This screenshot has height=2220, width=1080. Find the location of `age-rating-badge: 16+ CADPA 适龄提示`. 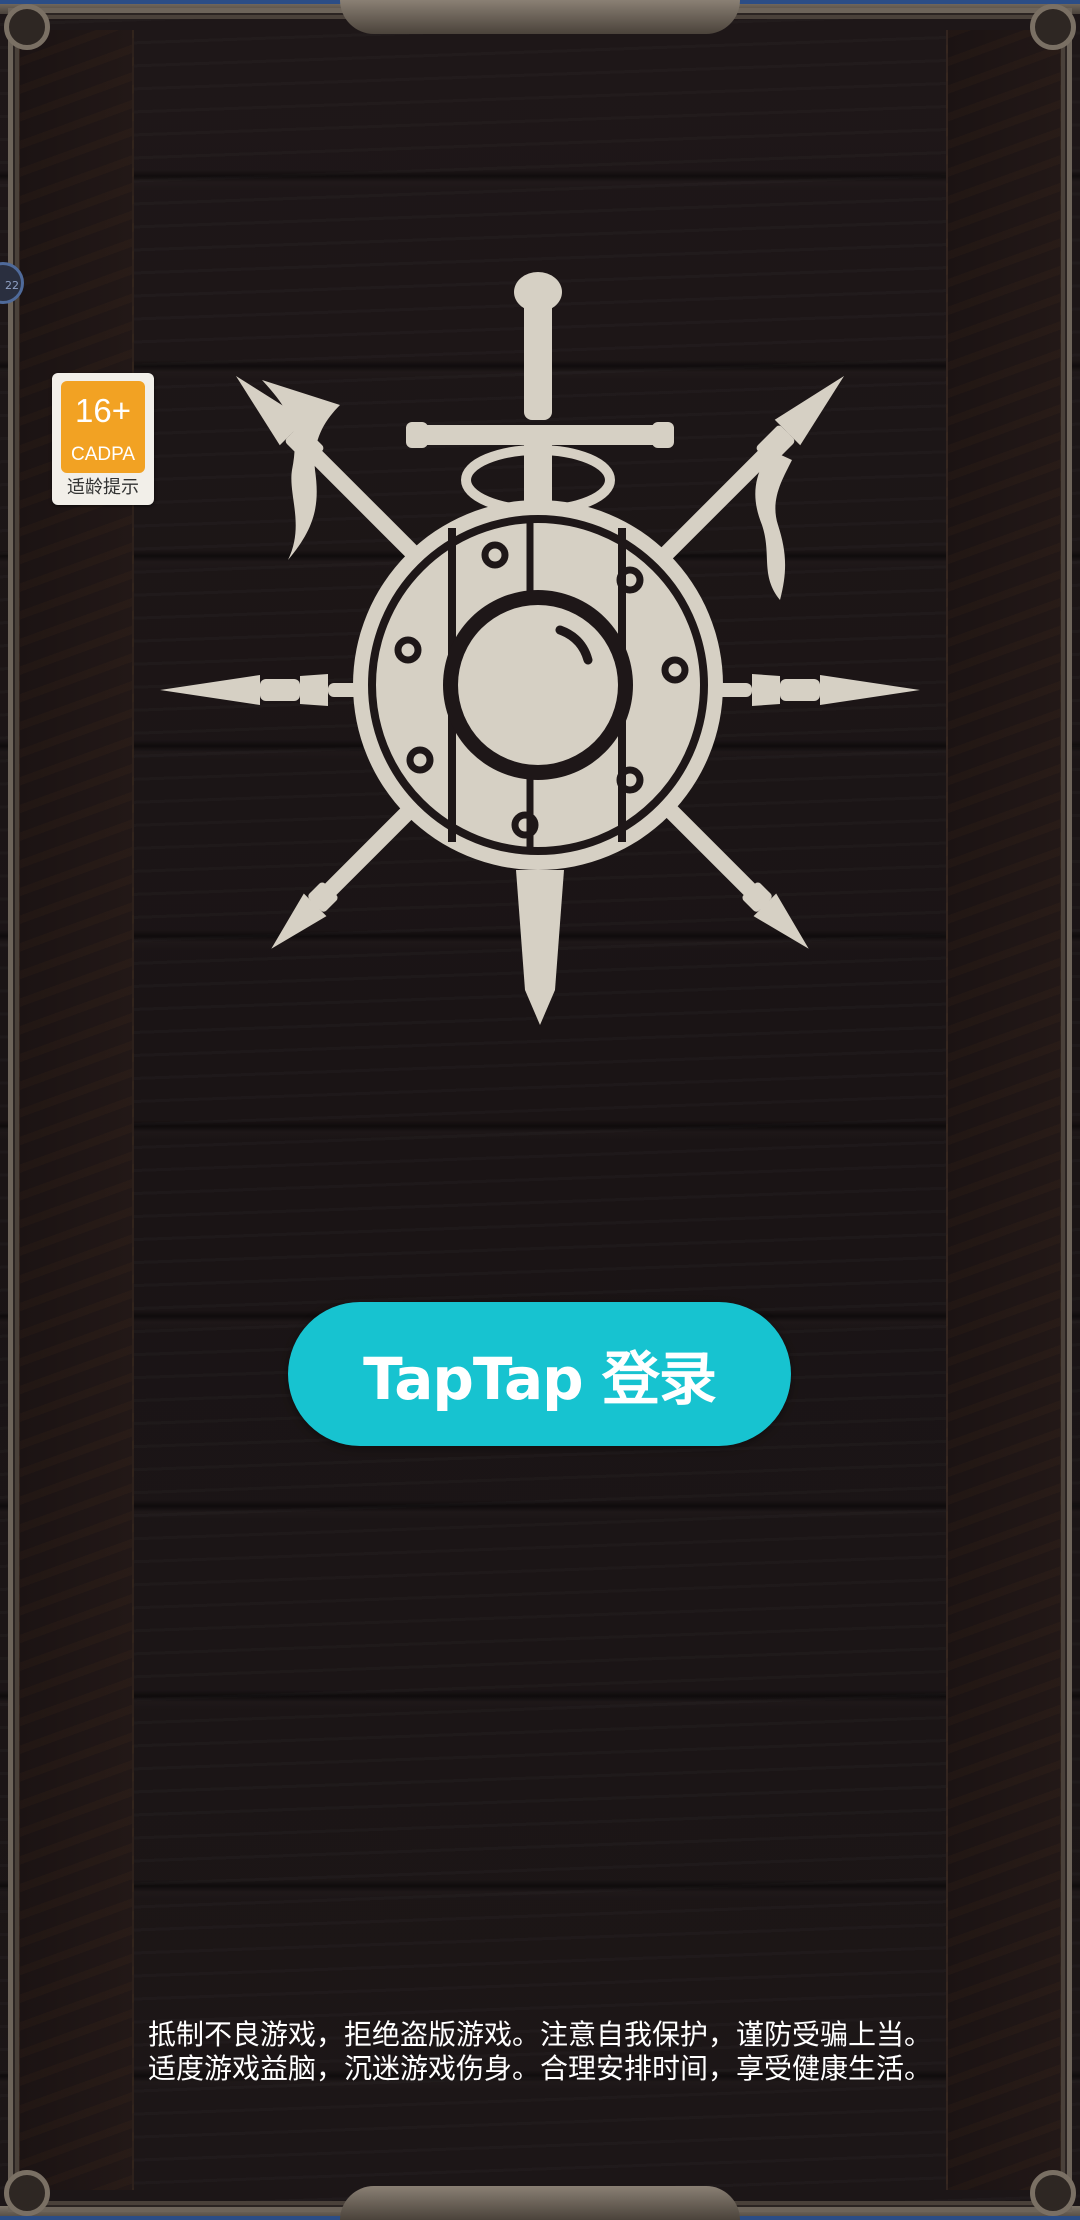

age-rating-badge: 16+ CADPA 适龄提示 is located at coordinates (103, 439).